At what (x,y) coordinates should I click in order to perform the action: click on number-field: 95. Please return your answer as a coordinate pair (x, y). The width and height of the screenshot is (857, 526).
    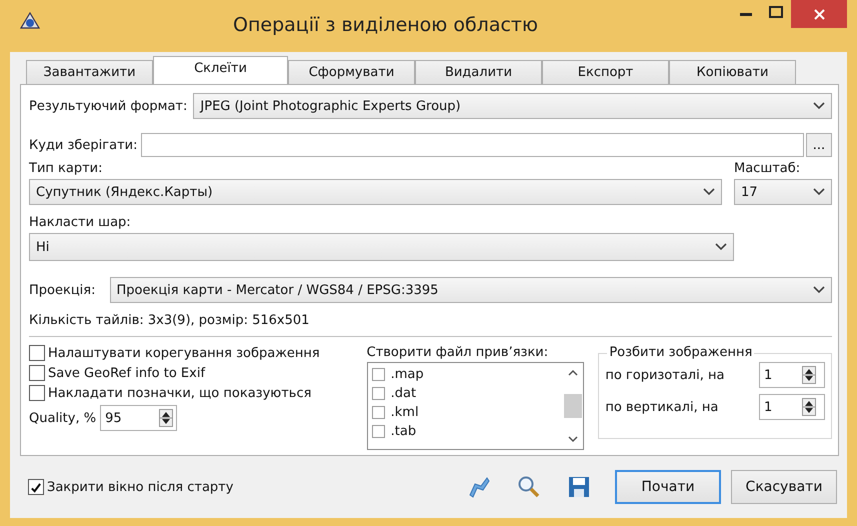
    Looking at the image, I should click on (139, 418).